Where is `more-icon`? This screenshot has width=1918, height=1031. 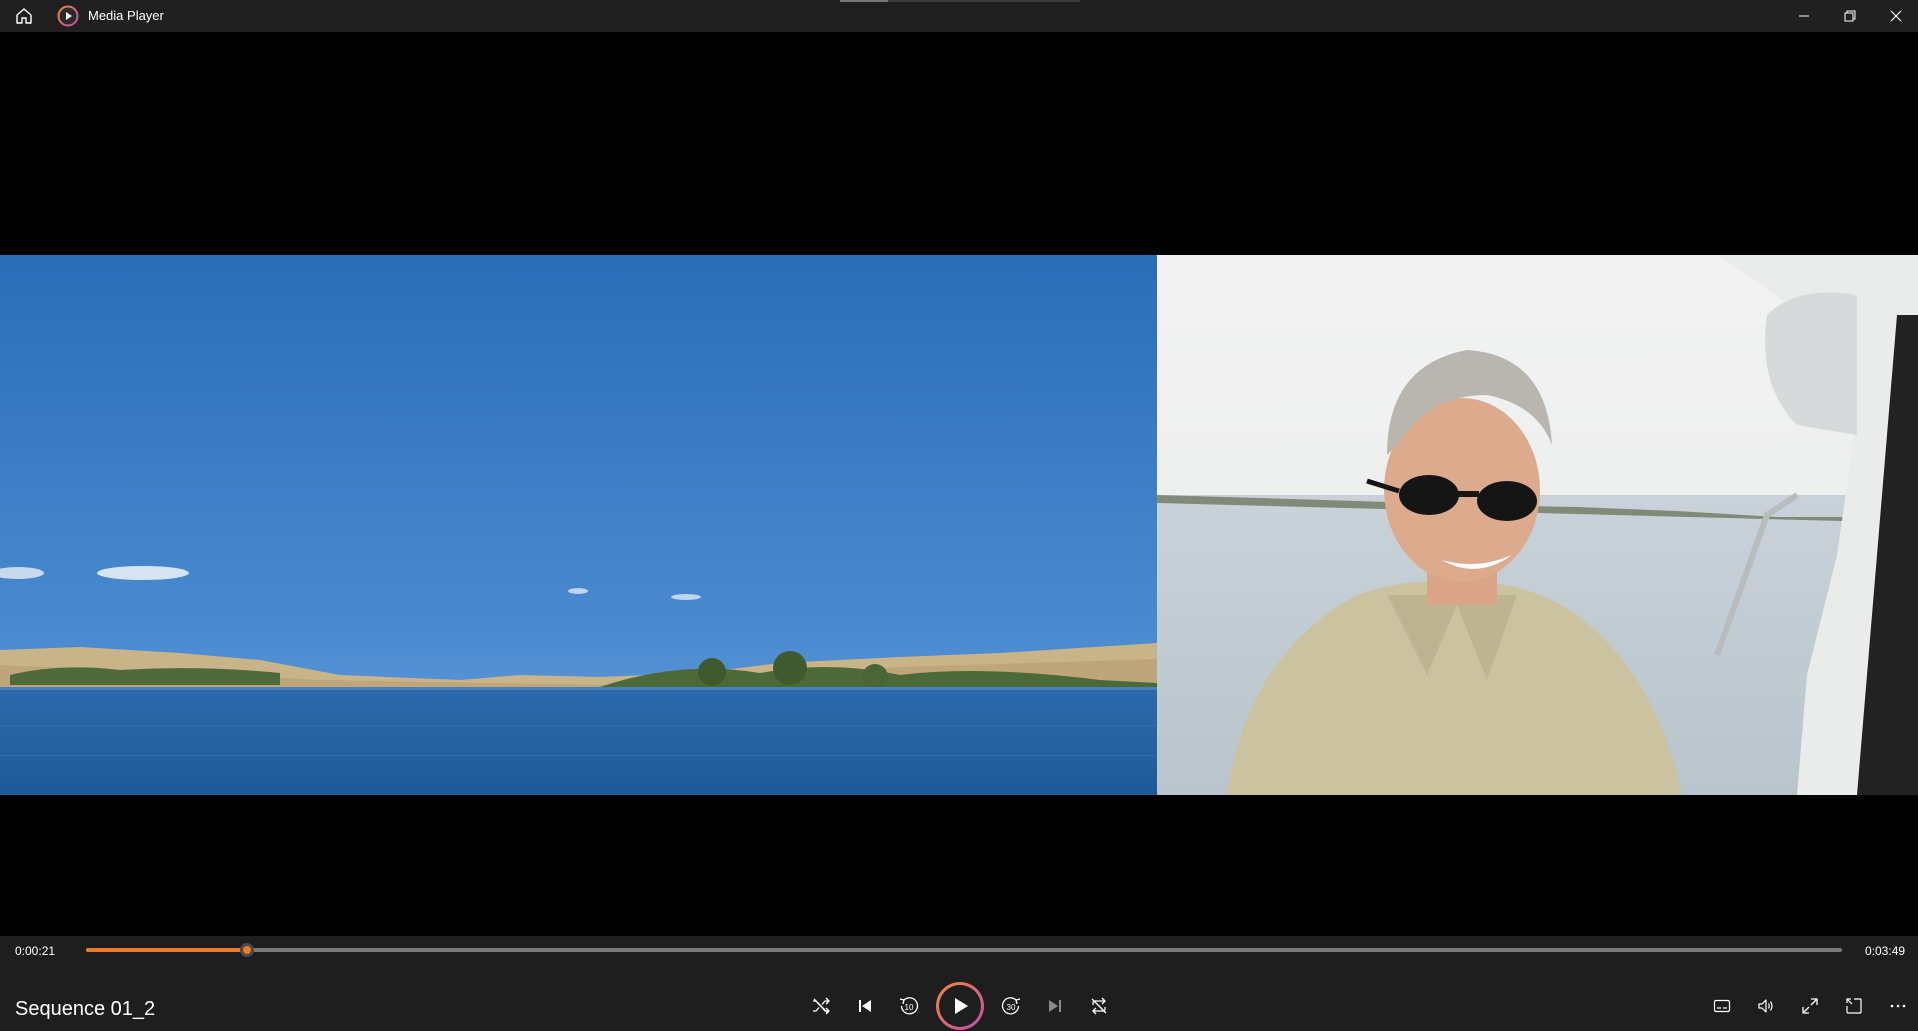
more-icon is located at coordinates (1898, 1006).